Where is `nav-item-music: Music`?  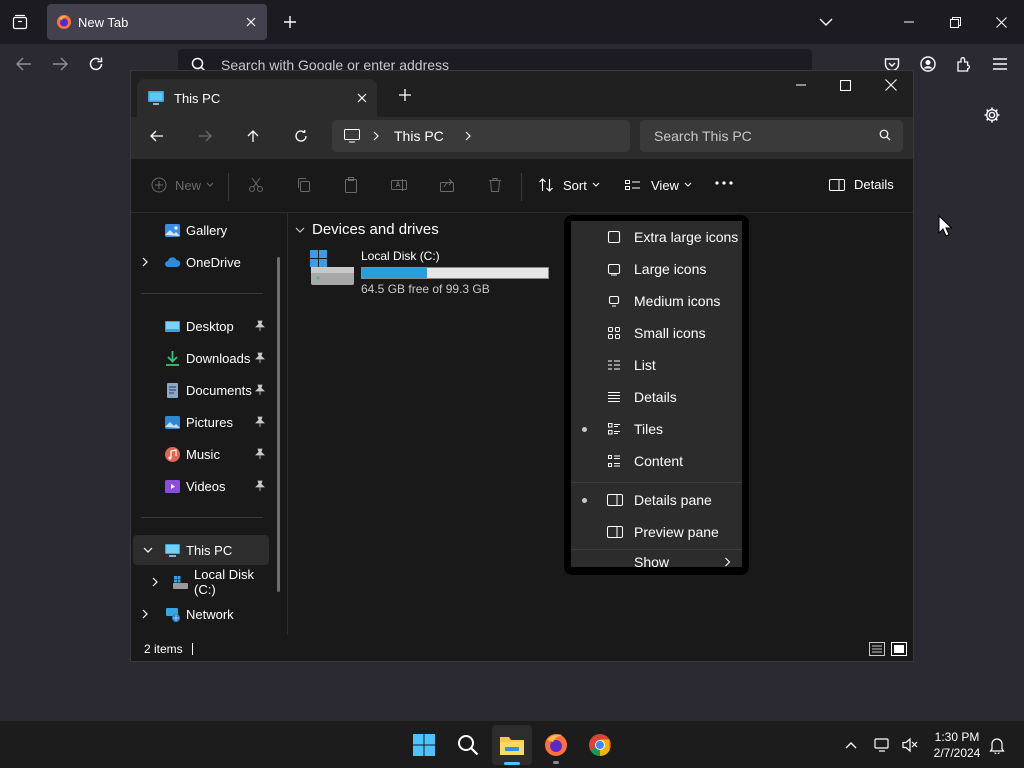
nav-item-music: Music is located at coordinates (200, 454).